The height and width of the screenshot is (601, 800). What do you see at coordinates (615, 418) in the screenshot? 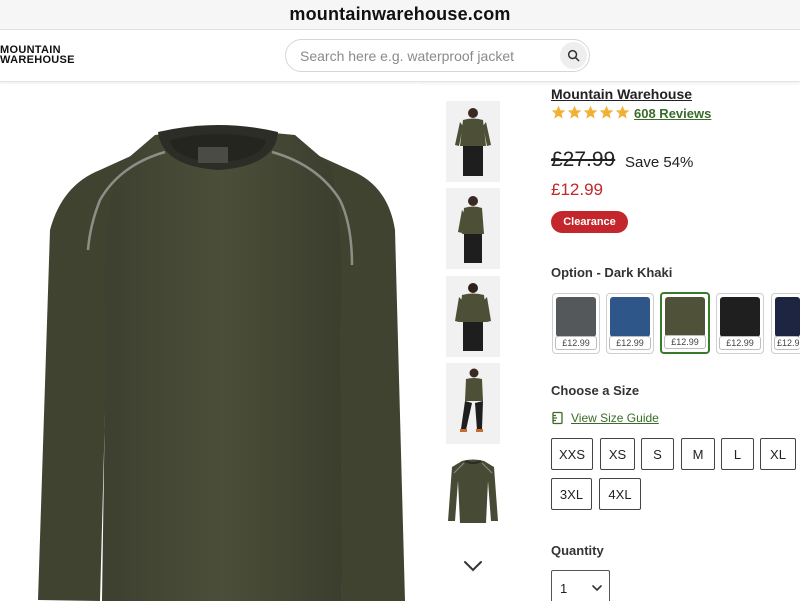
I see `size-guide-label: View Size Guide` at bounding box center [615, 418].